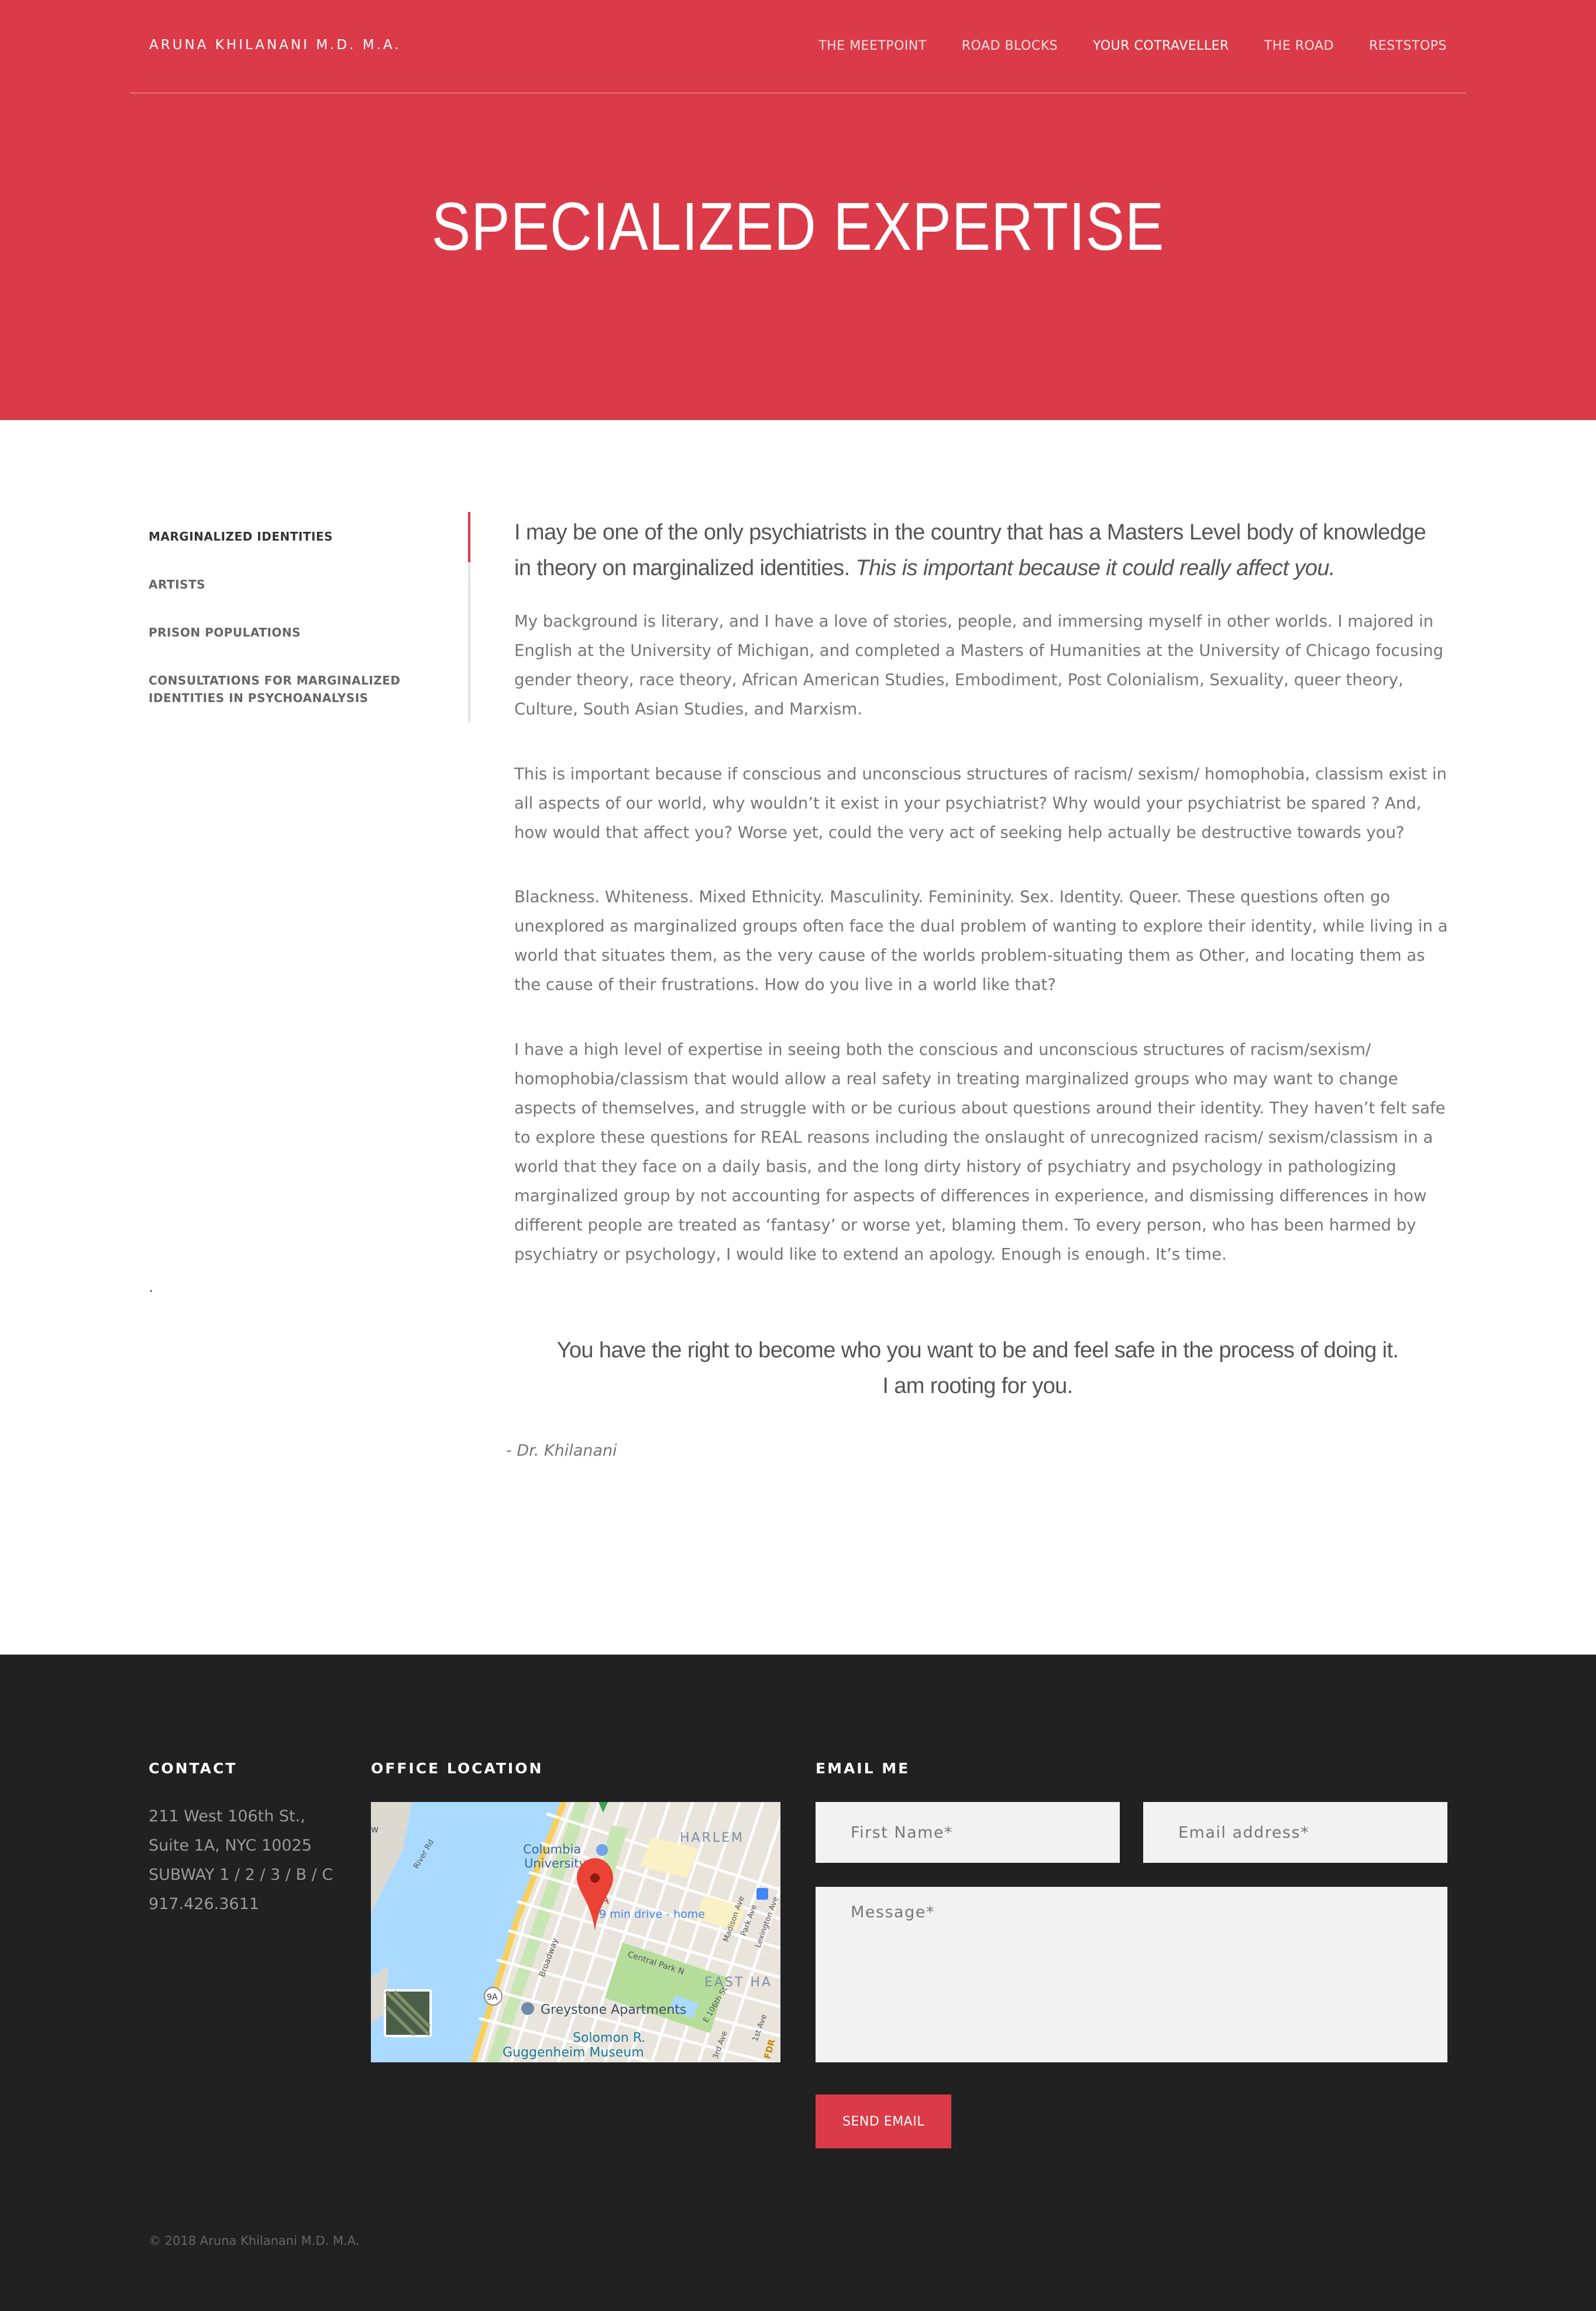  I want to click on map-label-drive-time: 29 min drive - home, so click(649, 1914).